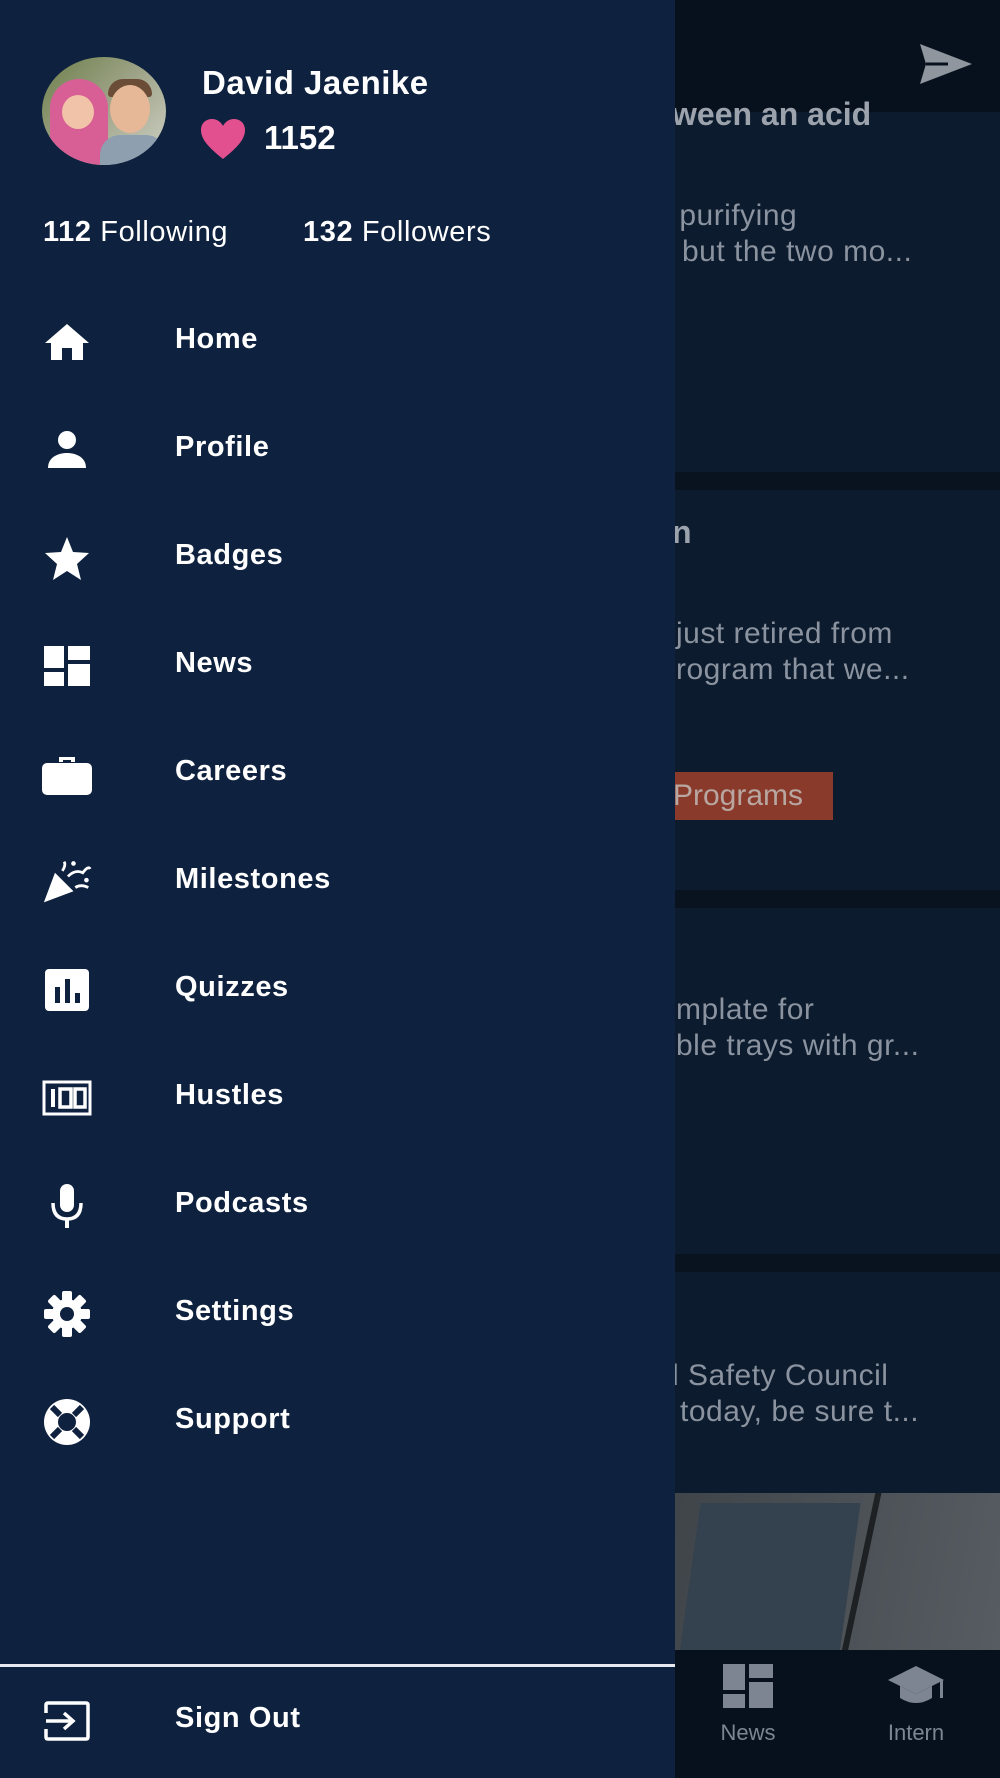 The width and height of the screenshot is (1000, 1778). What do you see at coordinates (67, 558) in the screenshot?
I see `star-icon` at bounding box center [67, 558].